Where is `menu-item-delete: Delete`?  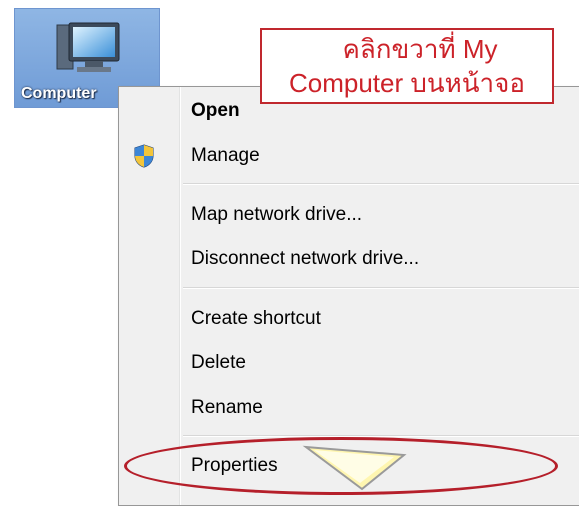
menu-item-delete: Delete is located at coordinates (349, 363).